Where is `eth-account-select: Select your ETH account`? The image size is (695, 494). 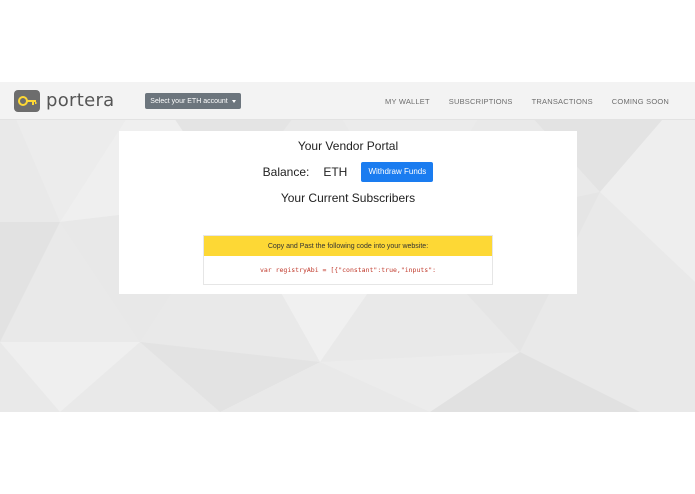 eth-account-select: Select your ETH account is located at coordinates (193, 101).